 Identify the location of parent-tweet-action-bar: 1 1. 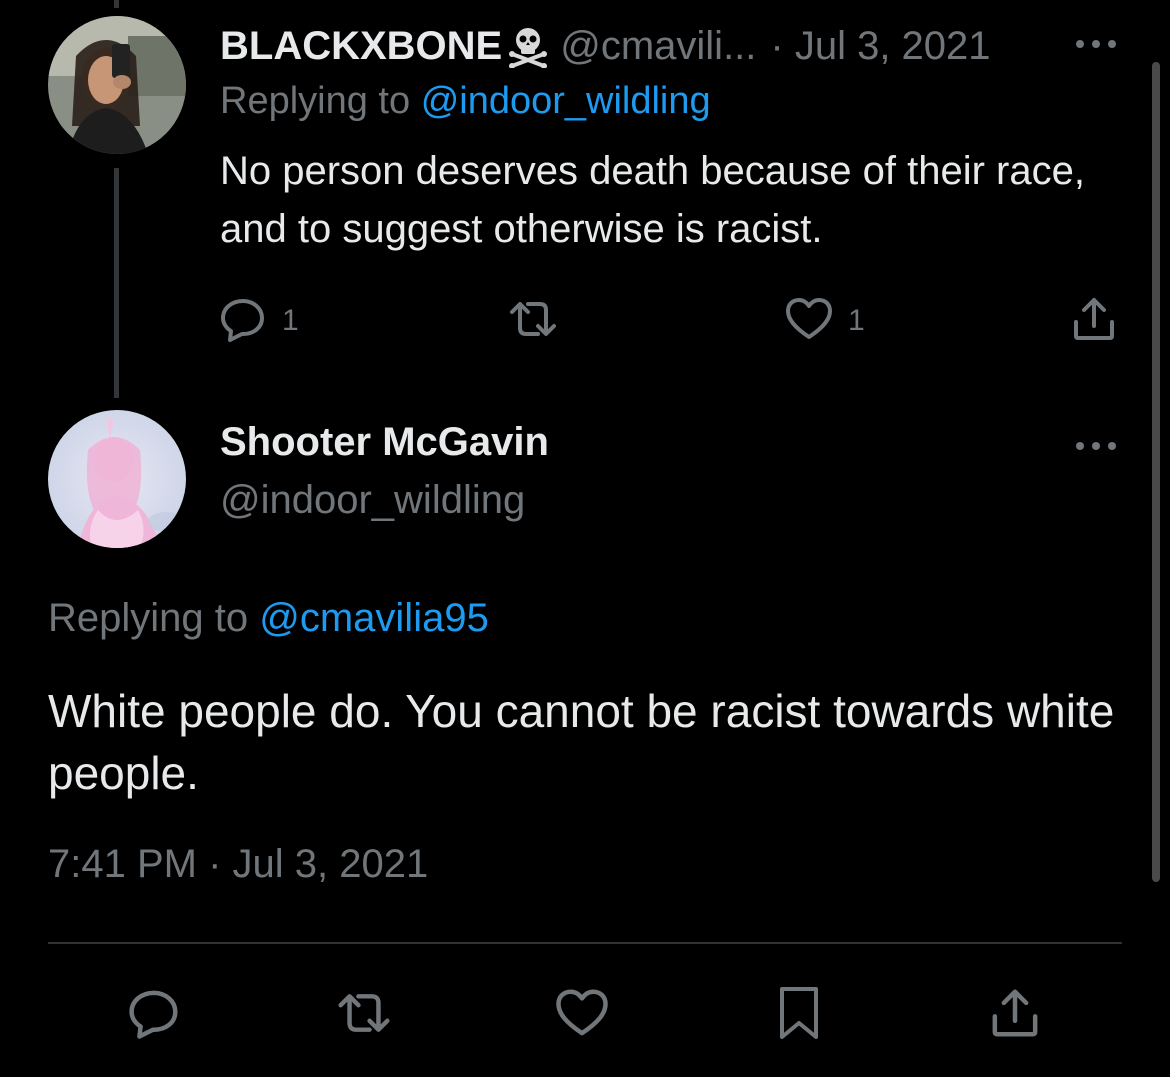
(668, 321).